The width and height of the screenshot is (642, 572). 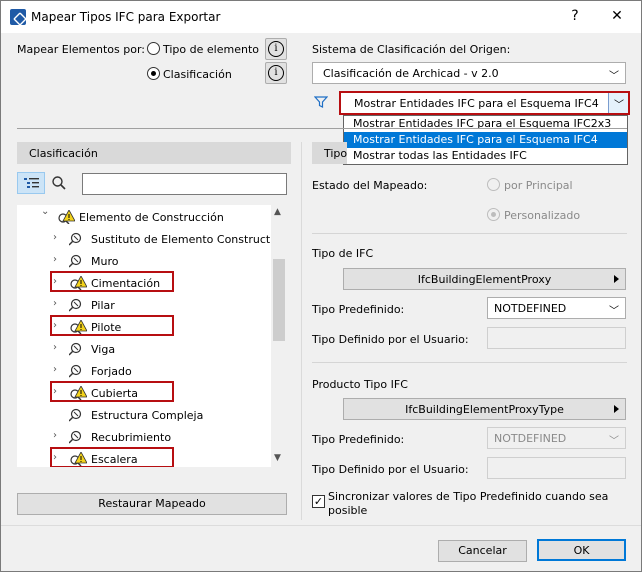 I want to click on product-type-button: IfcBuildingElementProxyType, so click(x=484, y=409).